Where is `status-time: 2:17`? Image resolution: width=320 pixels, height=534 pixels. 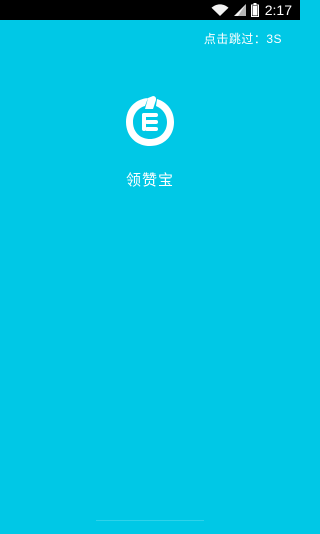 status-time: 2:17 is located at coordinates (278, 10).